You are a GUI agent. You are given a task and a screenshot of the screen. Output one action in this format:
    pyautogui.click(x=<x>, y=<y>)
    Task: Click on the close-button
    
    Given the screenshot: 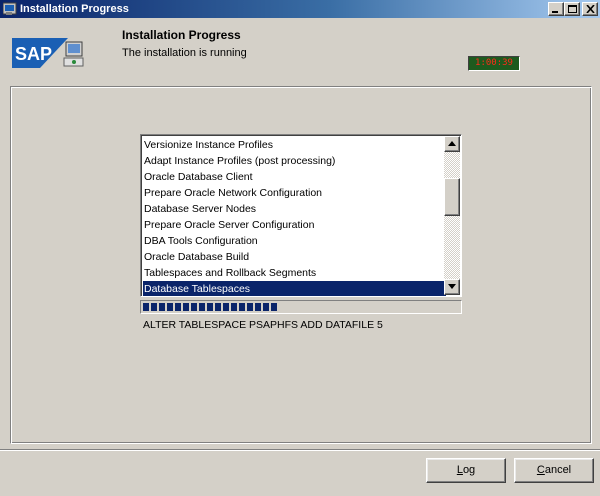 What is the action you would take?
    pyautogui.click(x=590, y=9)
    